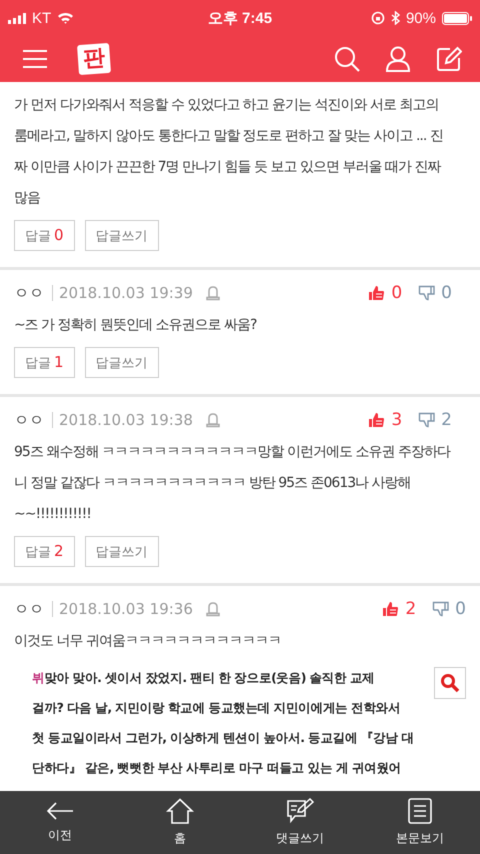 This screenshot has width=480, height=854. Describe the element at coordinates (136, 325) in the screenshot. I see `comment-text: ~즈 가 정확히 뭔뜻인데 소유권으로 싸움?` at that location.